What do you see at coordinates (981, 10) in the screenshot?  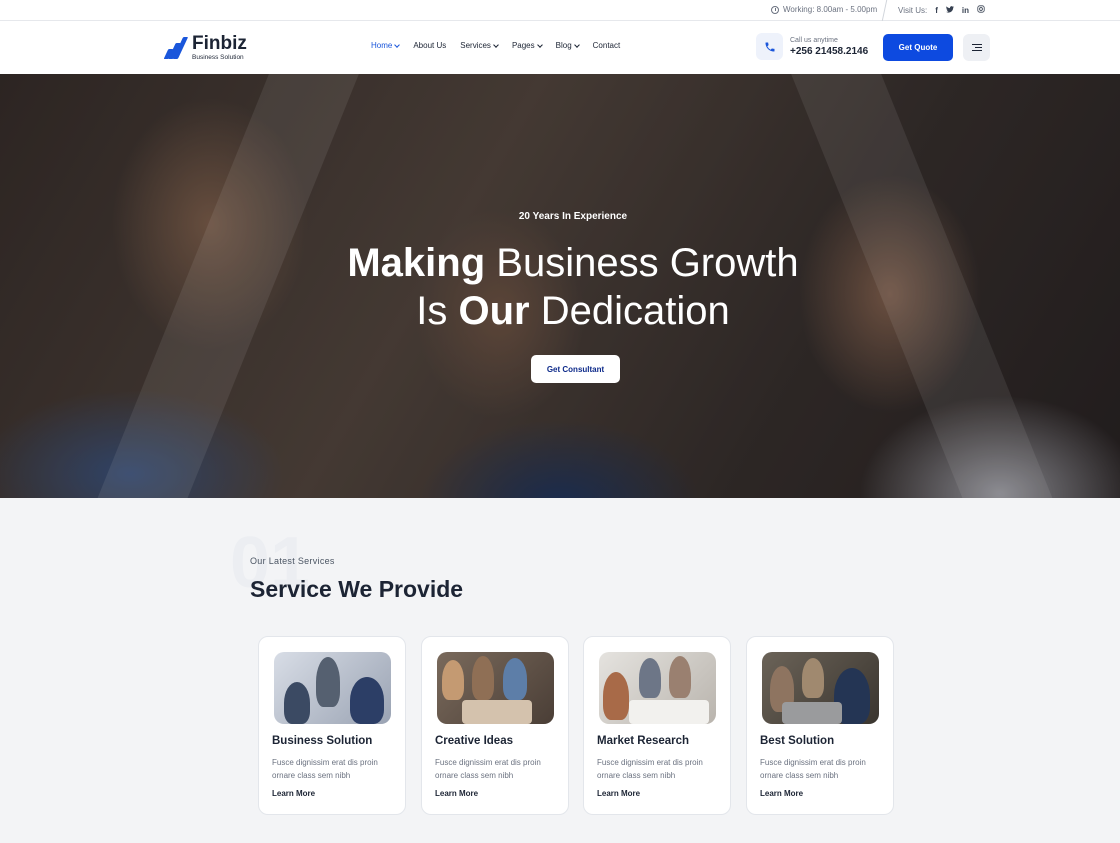 I see `instagram-icon` at bounding box center [981, 10].